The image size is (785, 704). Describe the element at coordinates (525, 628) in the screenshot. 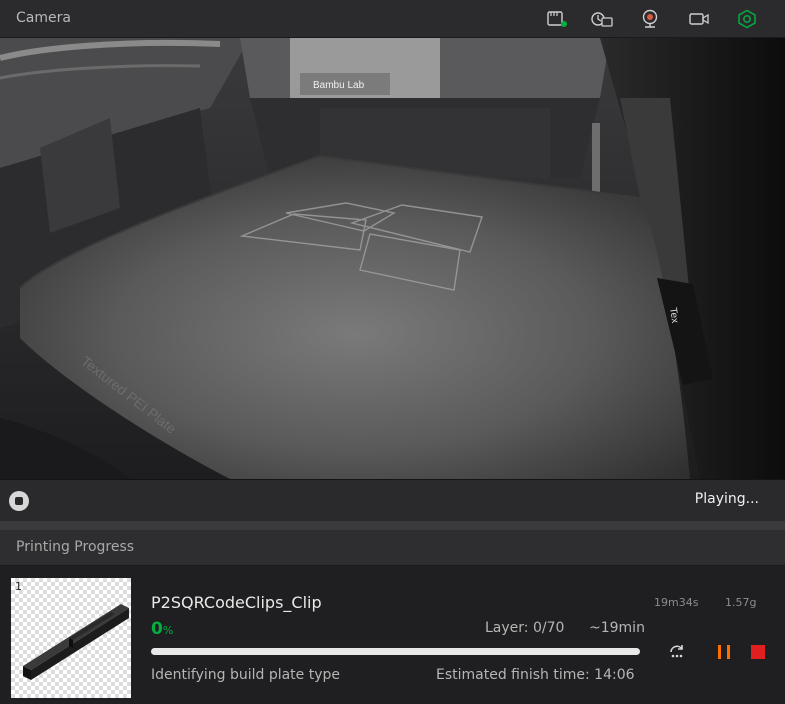

I see `layer-count: Layer: 0/70` at that location.